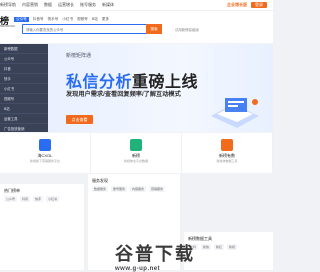 The width and height of the screenshot is (320, 272). I want to click on panel-title: 服务发现, so click(100, 180).